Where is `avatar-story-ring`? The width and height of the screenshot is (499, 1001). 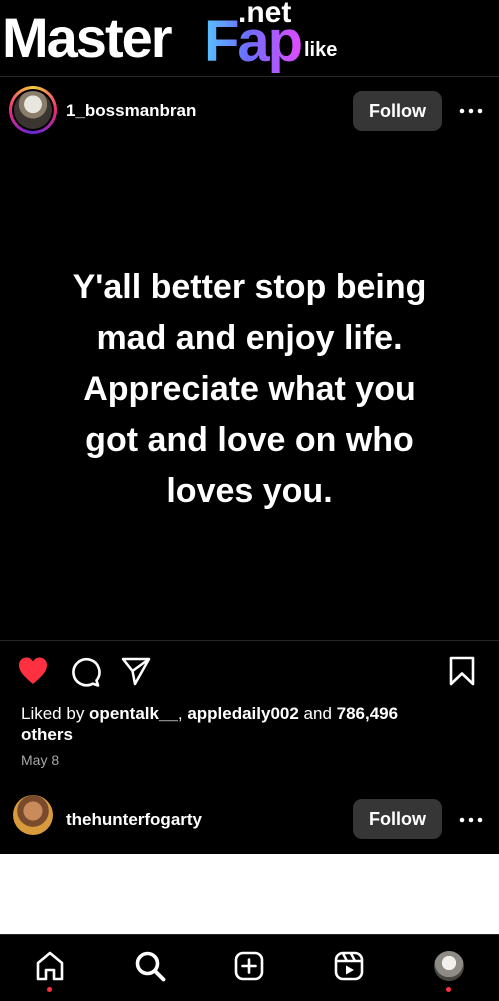
avatar-story-ring is located at coordinates (33, 110).